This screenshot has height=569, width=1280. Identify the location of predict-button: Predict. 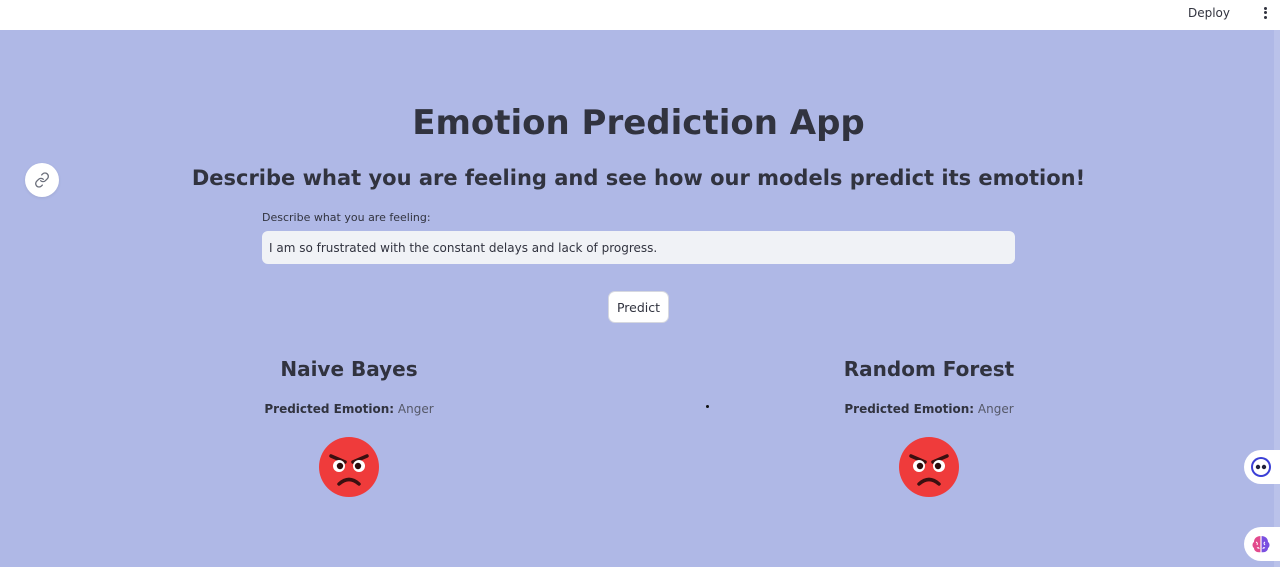
(638, 307).